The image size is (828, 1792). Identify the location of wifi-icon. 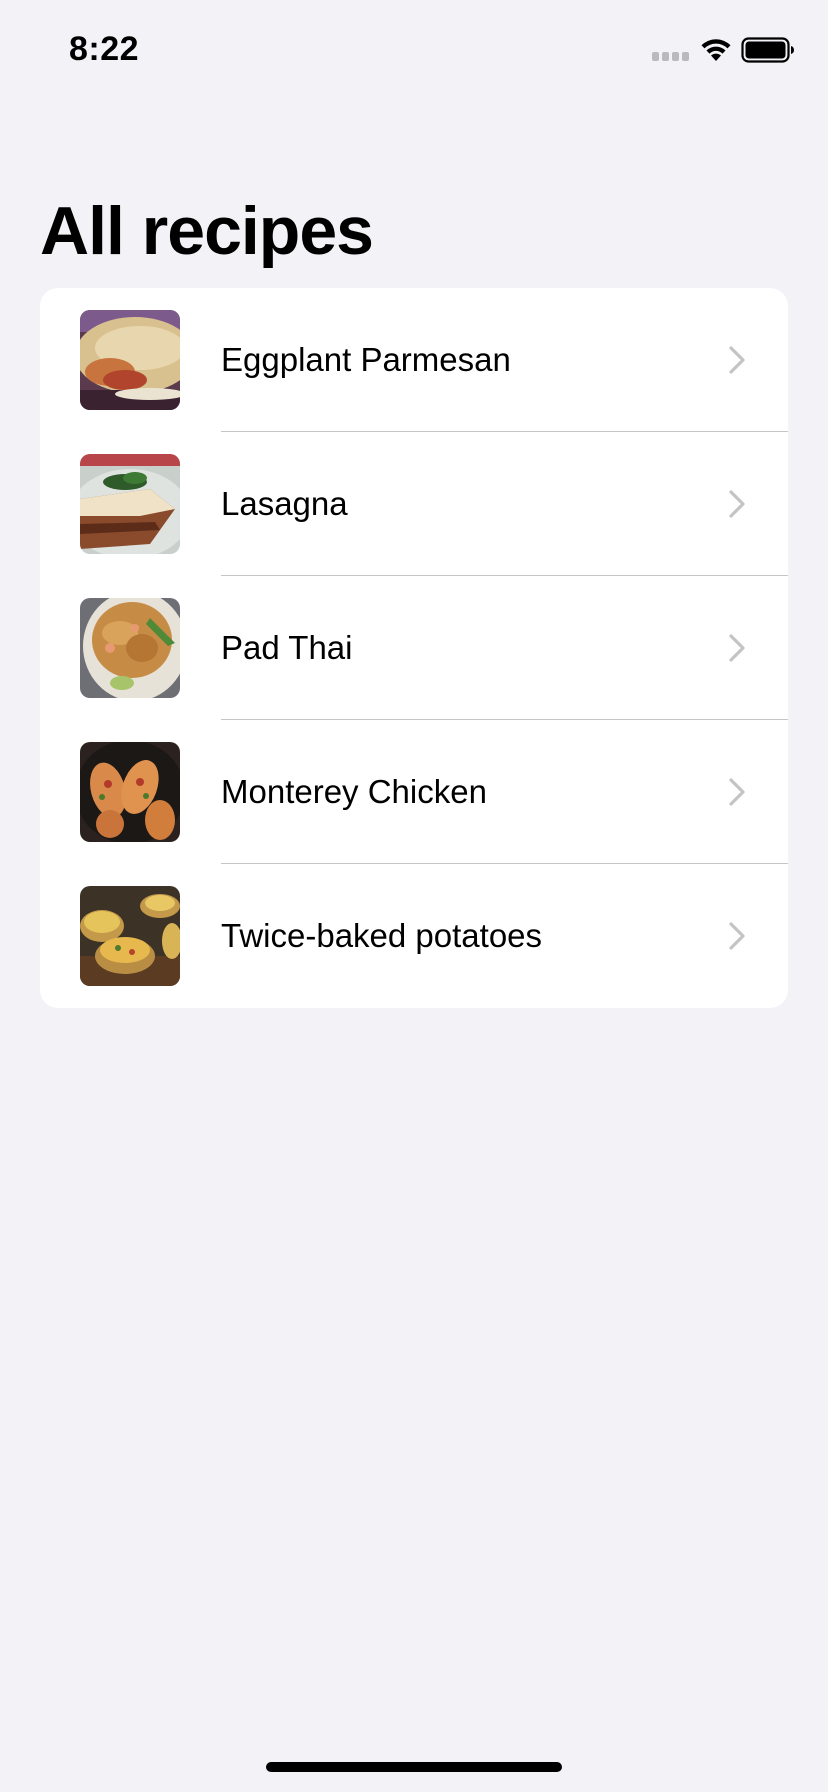
(716, 50).